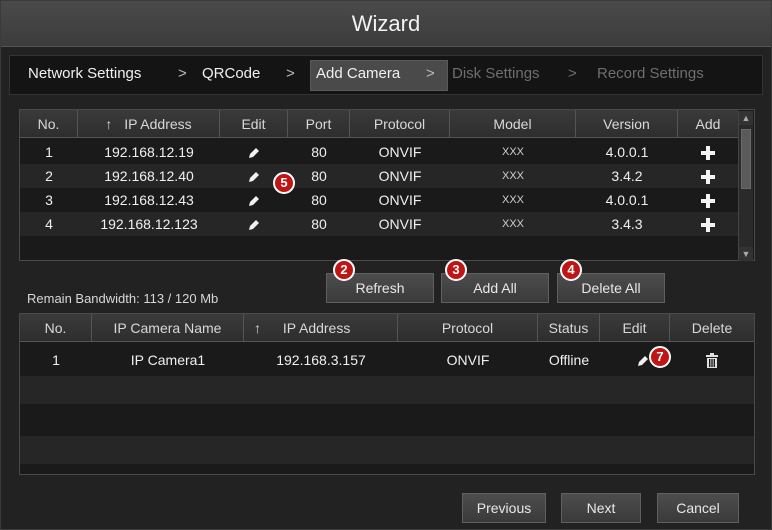 The image size is (772, 530). What do you see at coordinates (358, 73) in the screenshot?
I see `step-add-camera: Add Camera` at bounding box center [358, 73].